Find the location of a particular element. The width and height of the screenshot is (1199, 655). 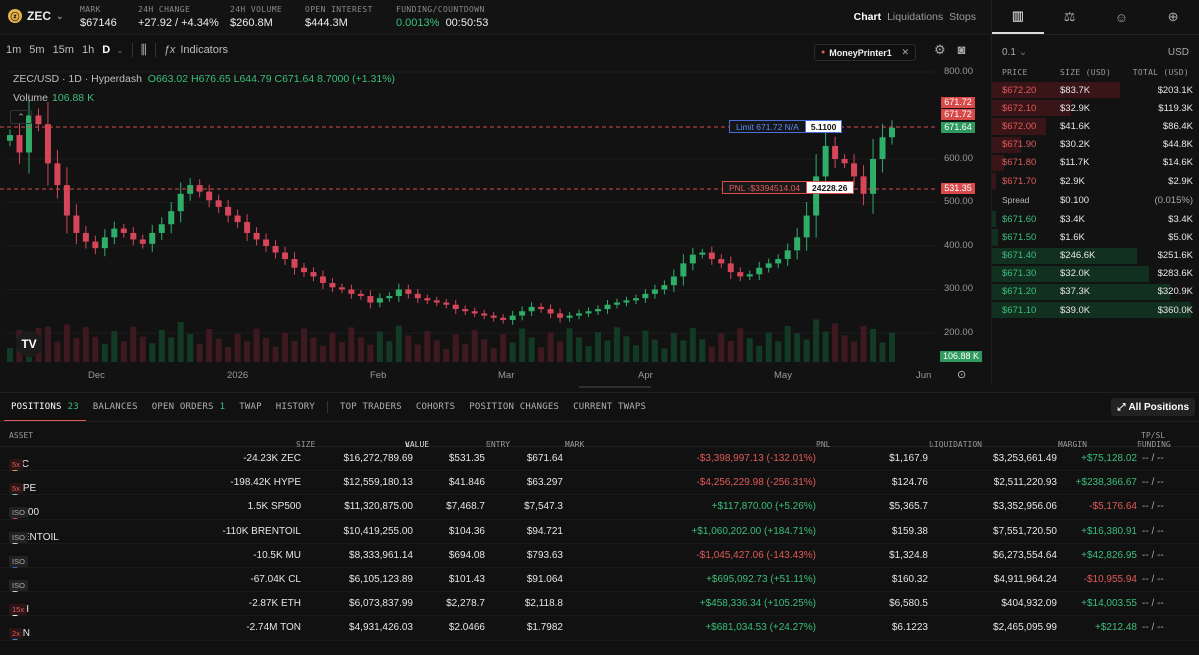

tab-history: HISTORY is located at coordinates (295, 407).